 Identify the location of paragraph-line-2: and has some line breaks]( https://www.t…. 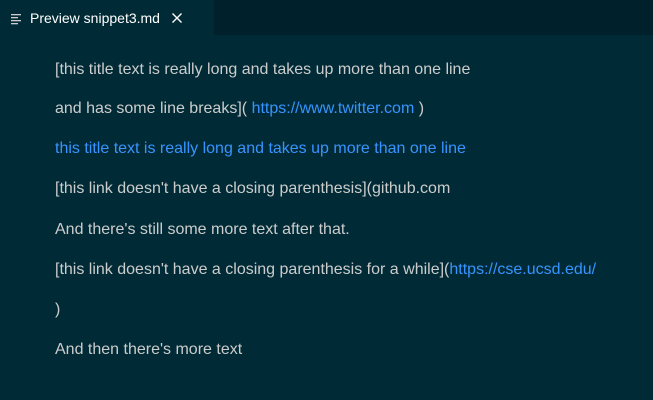
(239, 109).